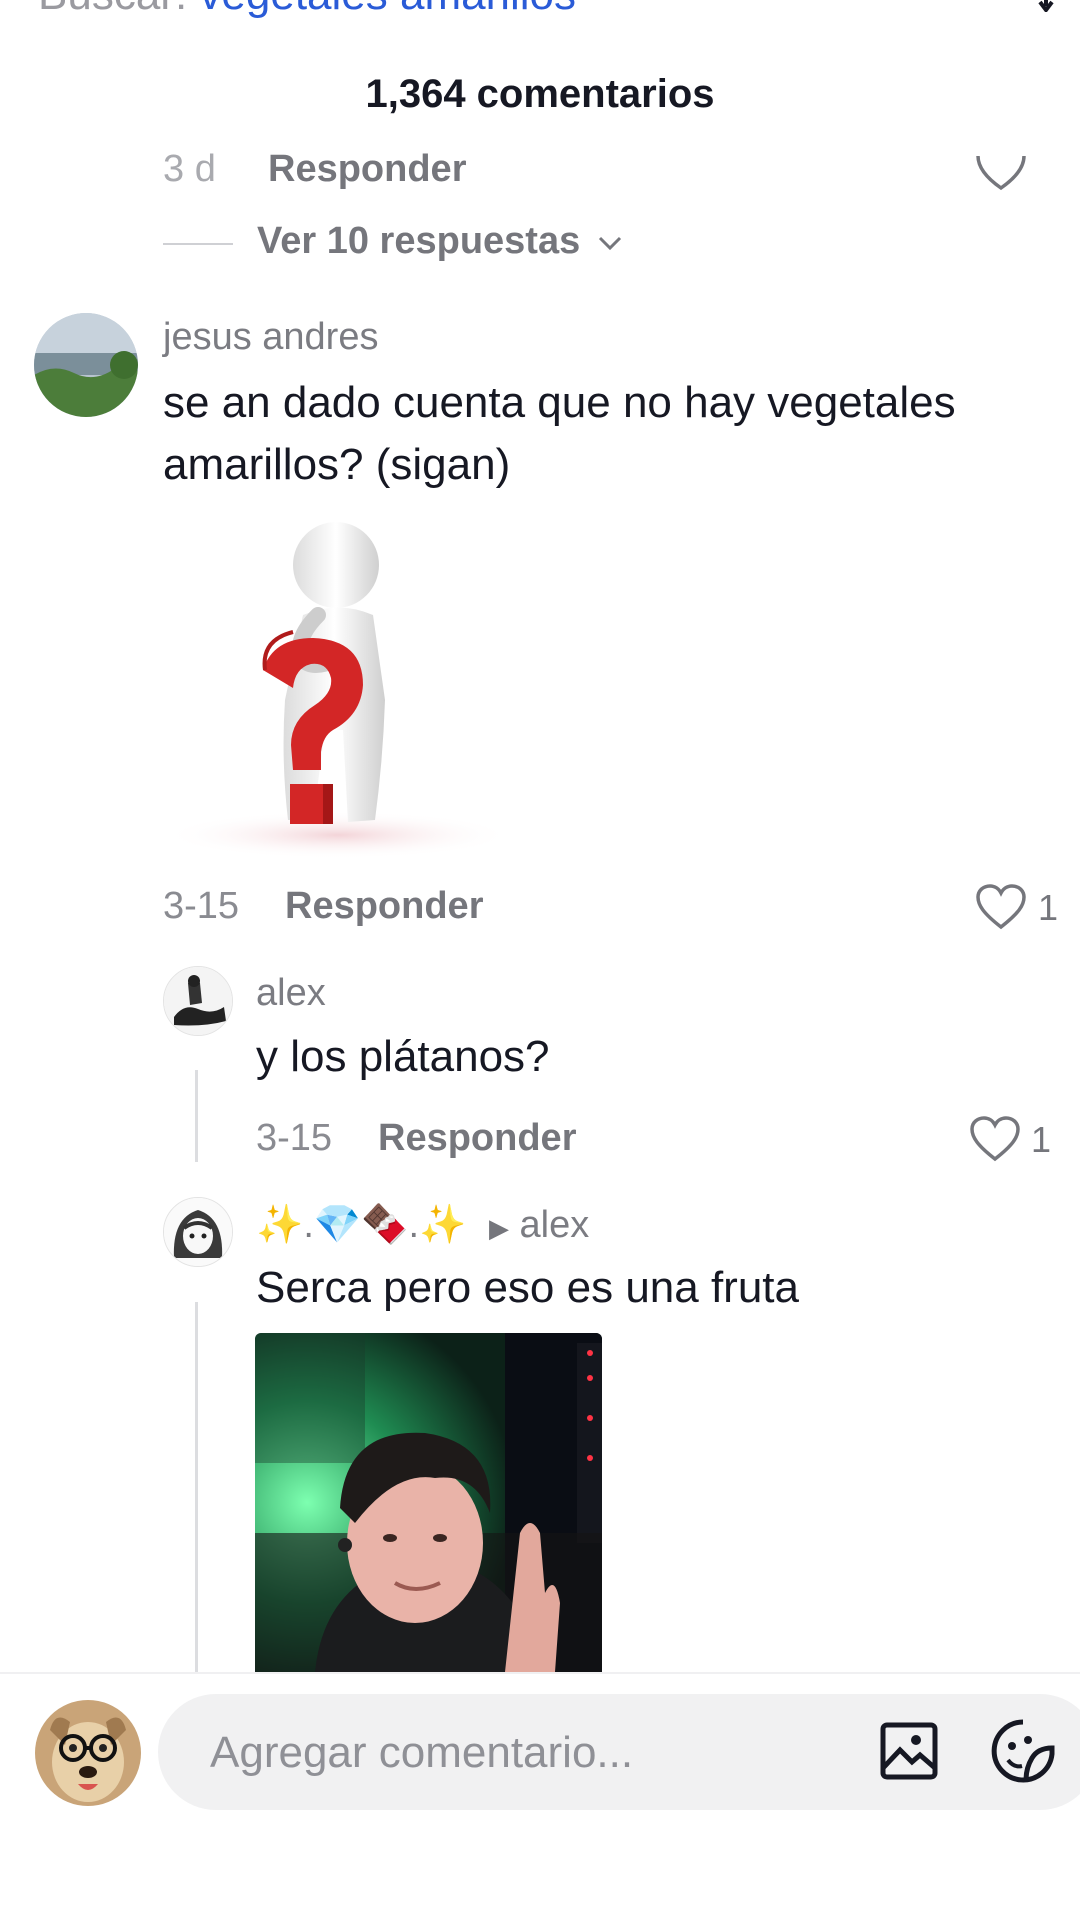 The height and width of the screenshot is (1922, 1080). Describe the element at coordinates (291, 993) in the screenshot. I see `reply-username: alex` at that location.